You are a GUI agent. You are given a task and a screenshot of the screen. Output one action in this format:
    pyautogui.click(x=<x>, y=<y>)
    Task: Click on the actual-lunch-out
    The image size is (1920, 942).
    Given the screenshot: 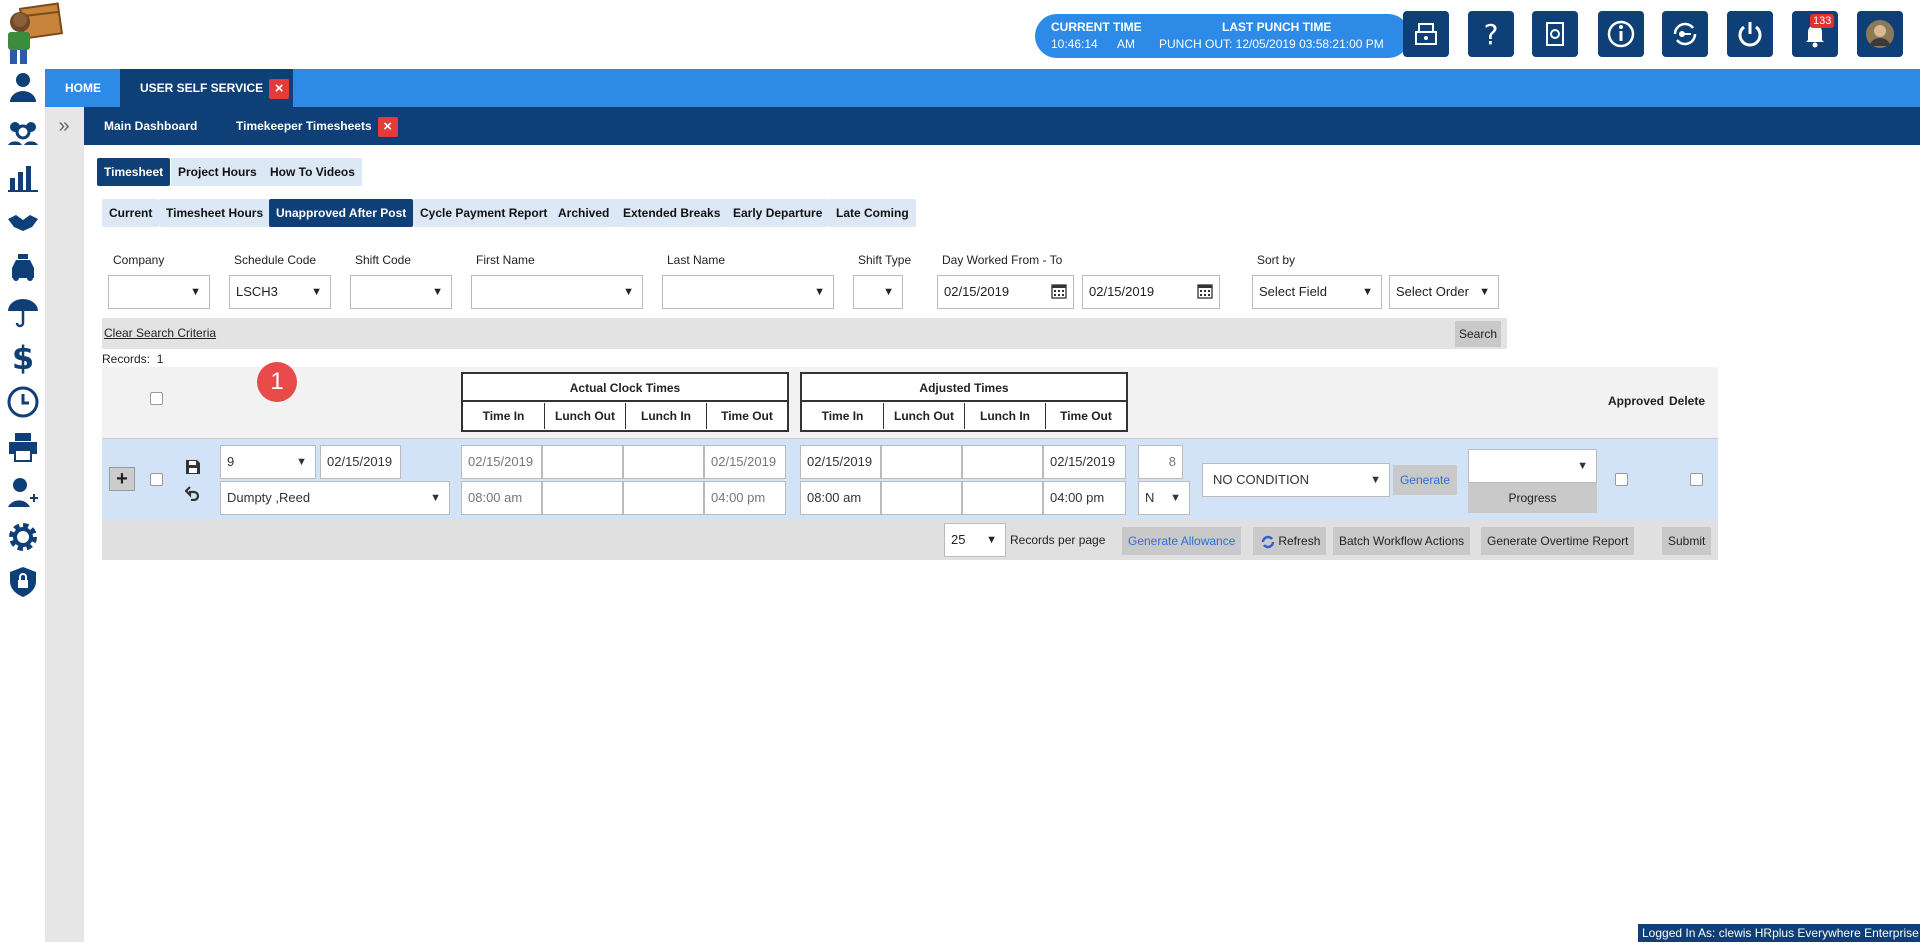 What is the action you would take?
    pyautogui.click(x=582, y=498)
    